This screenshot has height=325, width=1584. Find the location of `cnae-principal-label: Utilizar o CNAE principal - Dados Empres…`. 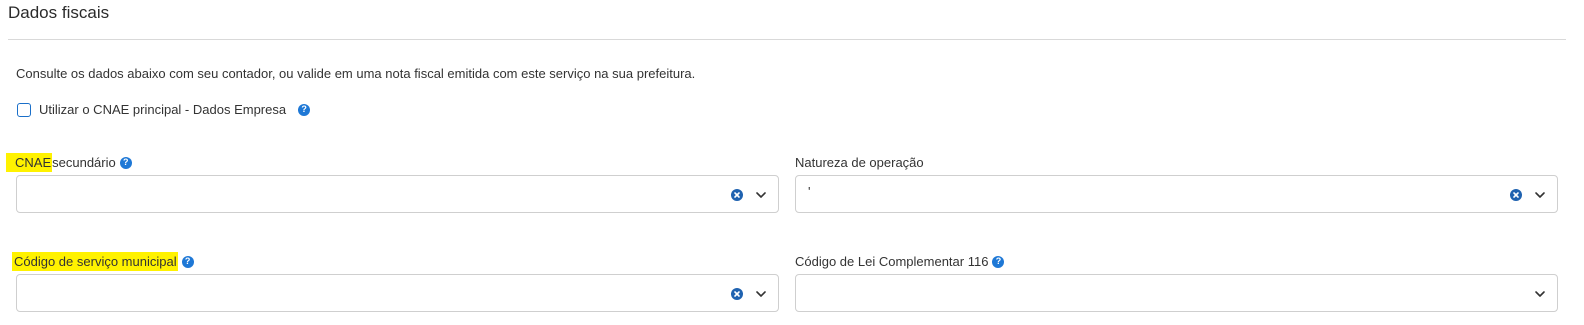

cnae-principal-label: Utilizar o CNAE principal - Dados Empres… is located at coordinates (163, 109).